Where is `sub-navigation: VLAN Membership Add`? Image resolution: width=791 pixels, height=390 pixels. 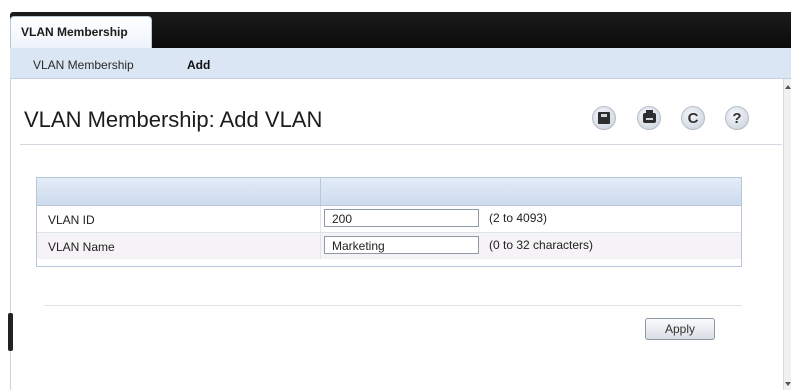 sub-navigation: VLAN Membership Add is located at coordinates (400, 63).